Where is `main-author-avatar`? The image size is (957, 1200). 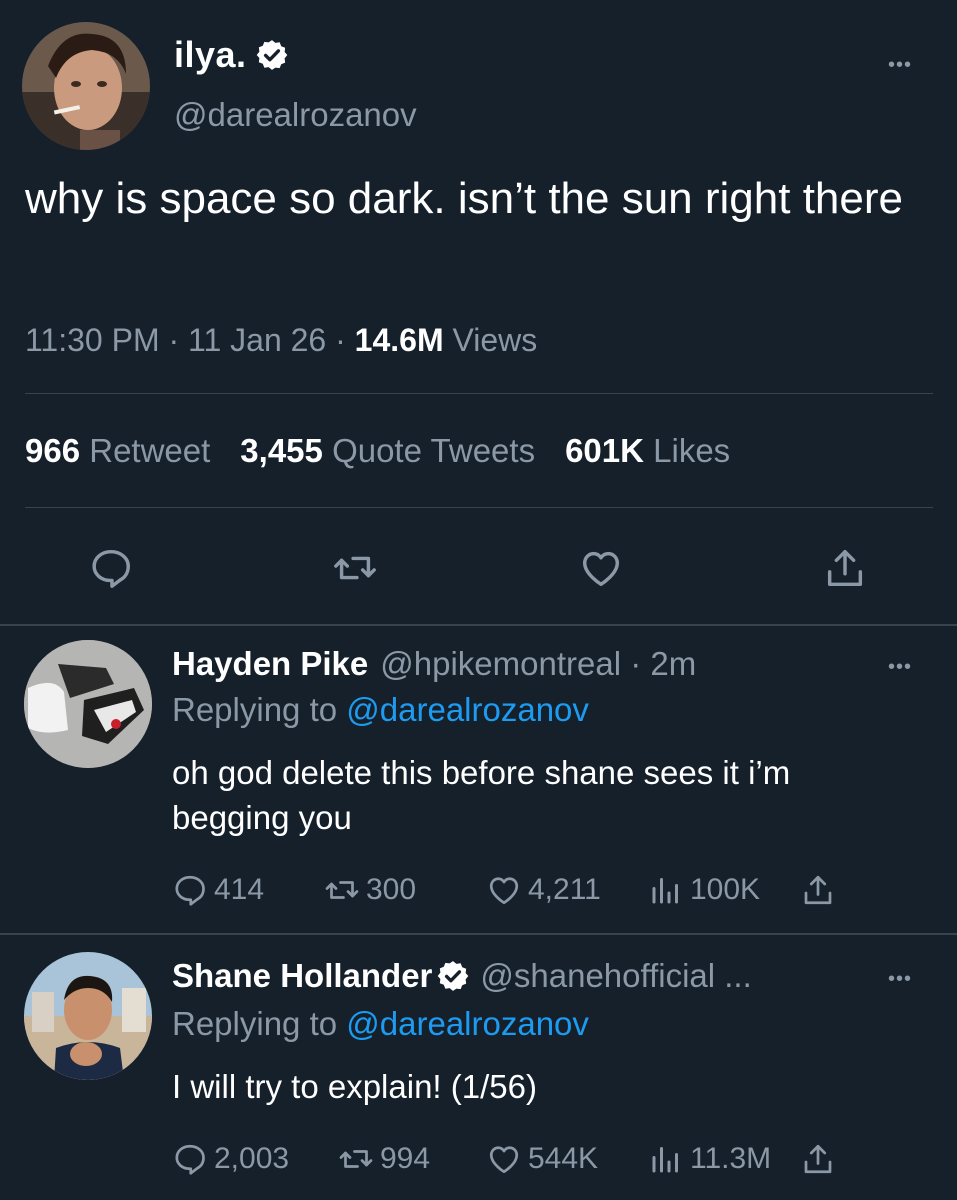 main-author-avatar is located at coordinates (86, 86).